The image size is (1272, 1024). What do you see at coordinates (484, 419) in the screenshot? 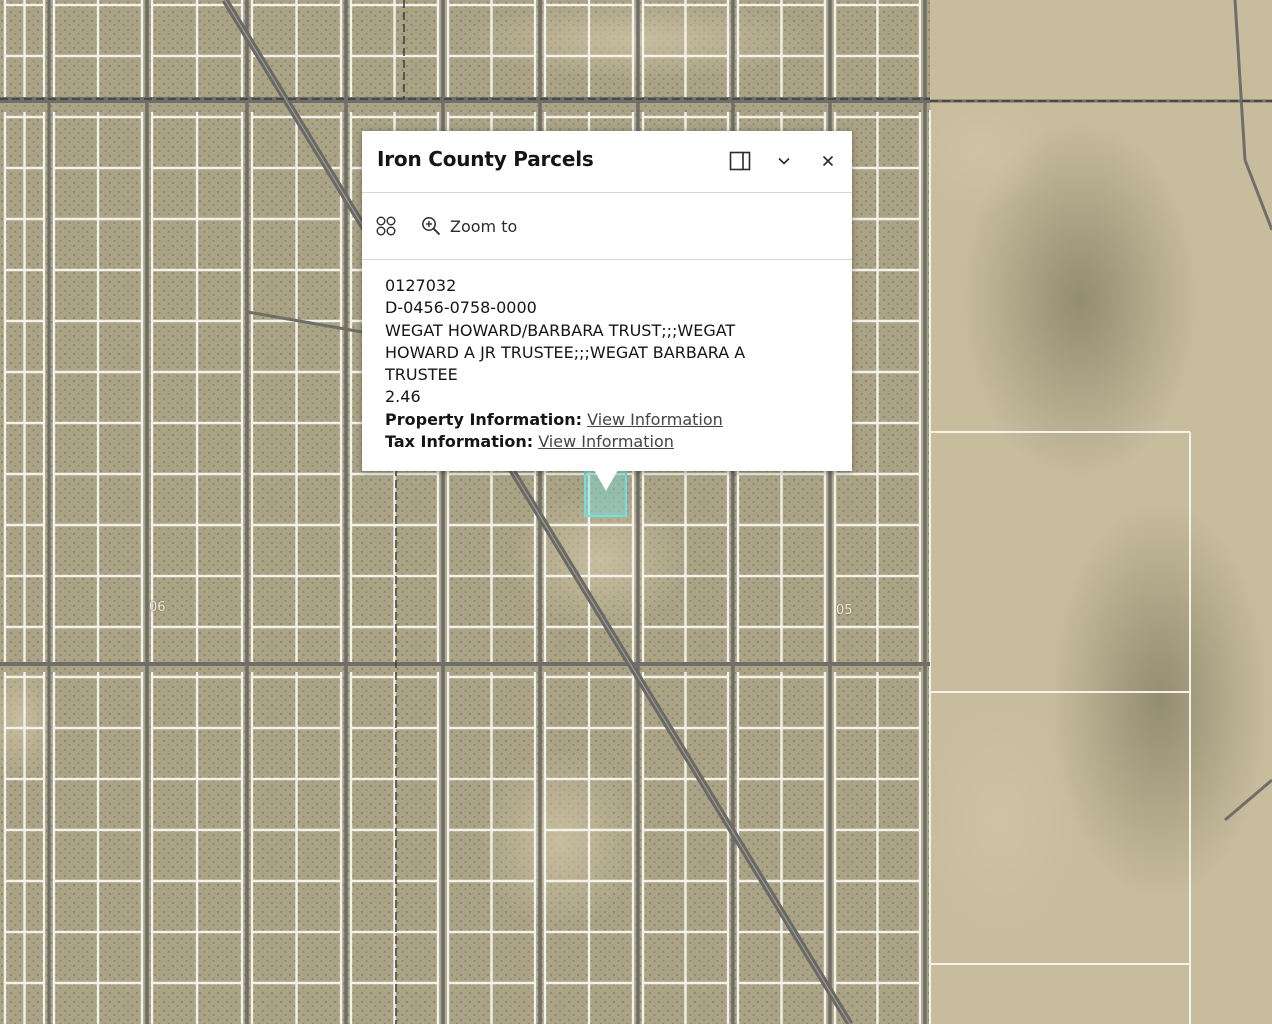
I see `property-info-label: Property Information:` at bounding box center [484, 419].